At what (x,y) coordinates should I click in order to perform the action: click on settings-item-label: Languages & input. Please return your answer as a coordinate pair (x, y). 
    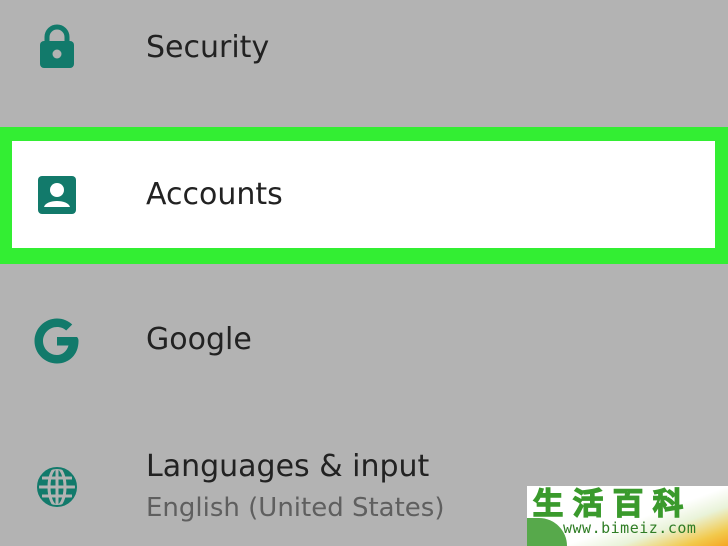
    Looking at the image, I should click on (288, 466).